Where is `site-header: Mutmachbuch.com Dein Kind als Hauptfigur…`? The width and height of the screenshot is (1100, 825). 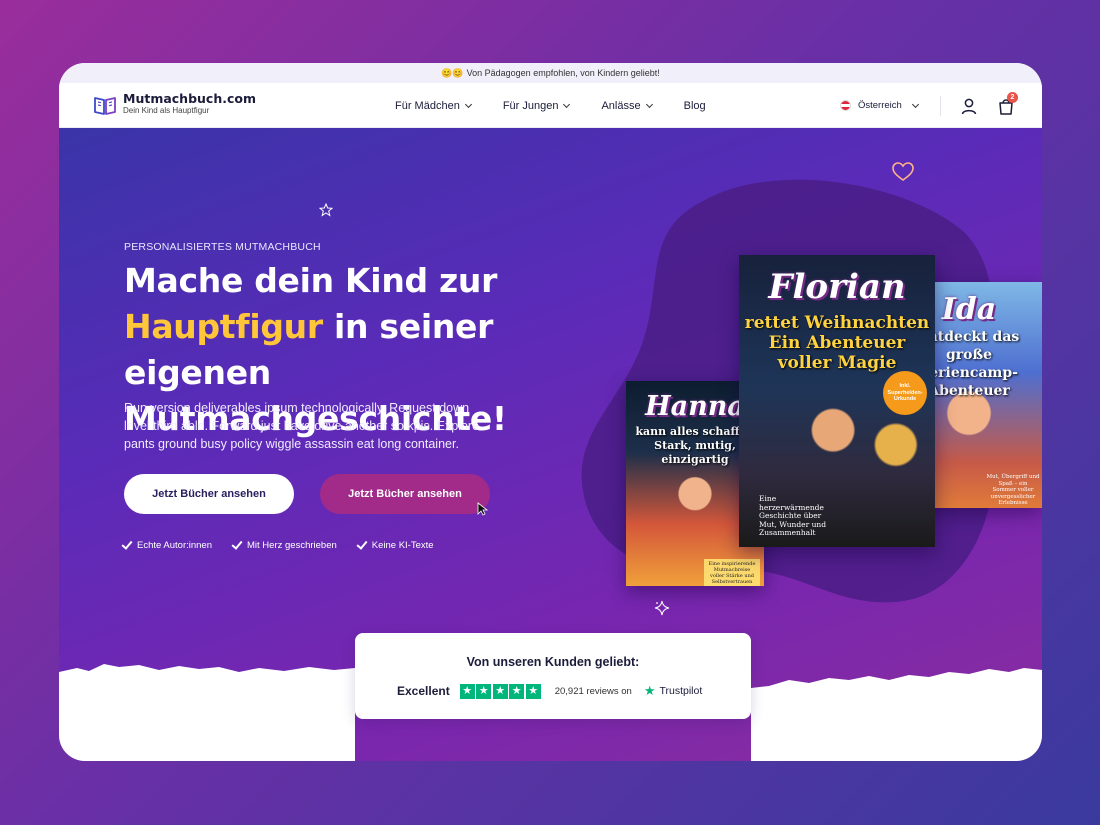 site-header: Mutmachbuch.com Dein Kind als Hauptfigur… is located at coordinates (550, 105).